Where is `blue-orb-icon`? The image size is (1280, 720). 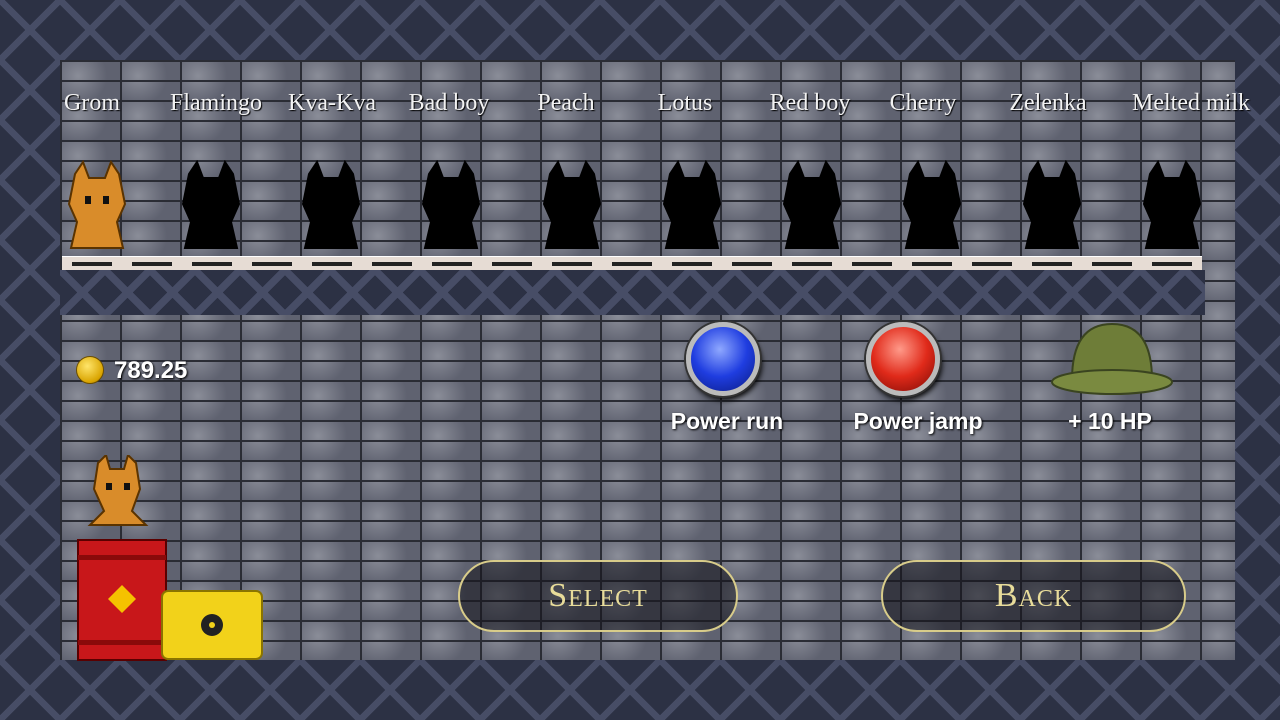
blue-orb-icon is located at coordinates (723, 359).